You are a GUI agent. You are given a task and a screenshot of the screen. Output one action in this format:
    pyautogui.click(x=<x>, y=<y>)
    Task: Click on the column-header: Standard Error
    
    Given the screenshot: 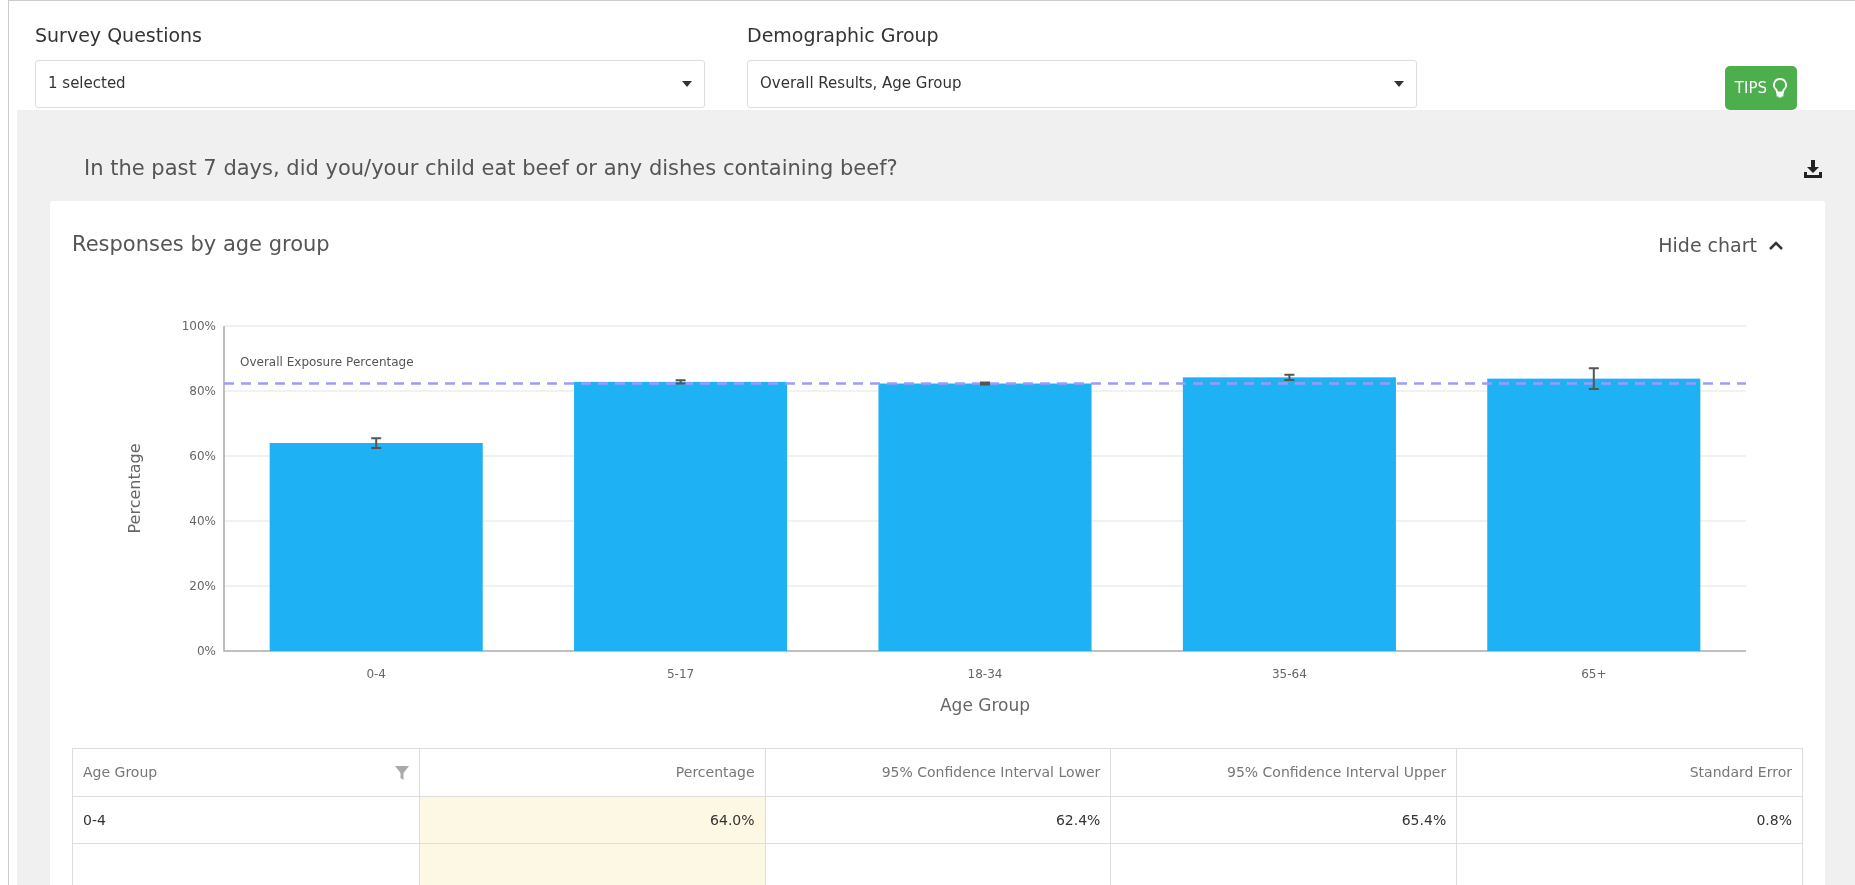 What is the action you would take?
    pyautogui.click(x=1629, y=772)
    